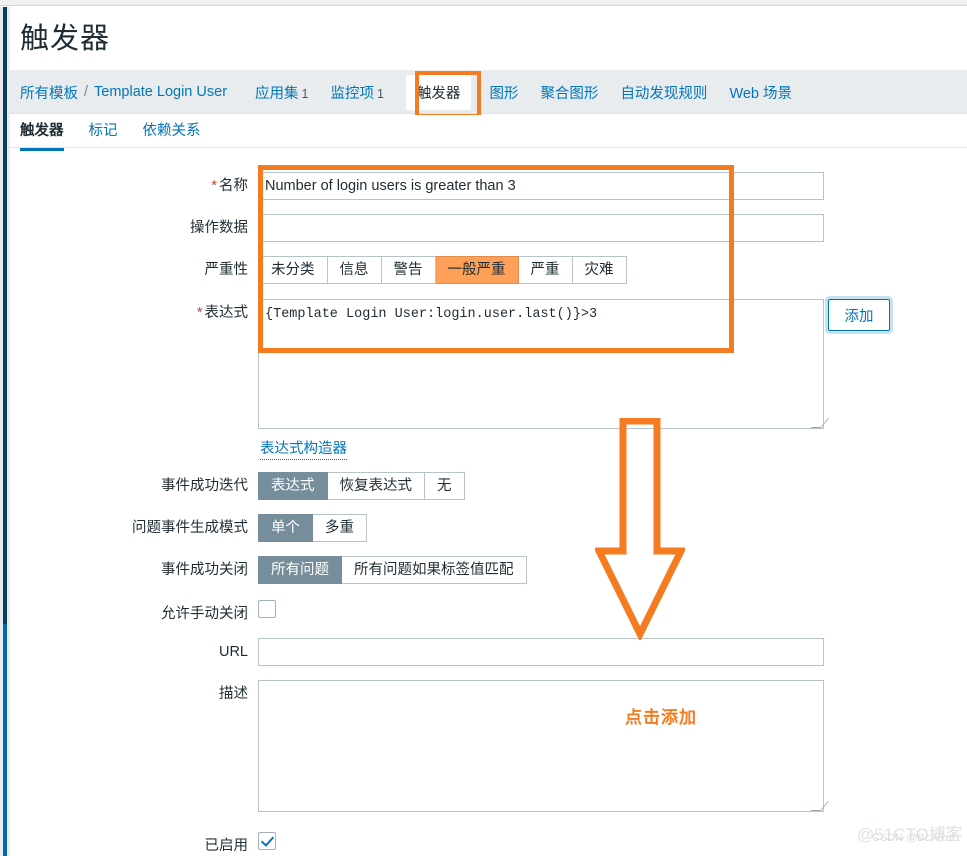  Describe the element at coordinates (143, 844) in the screenshot. I see `row-enabled: 已启用` at that location.